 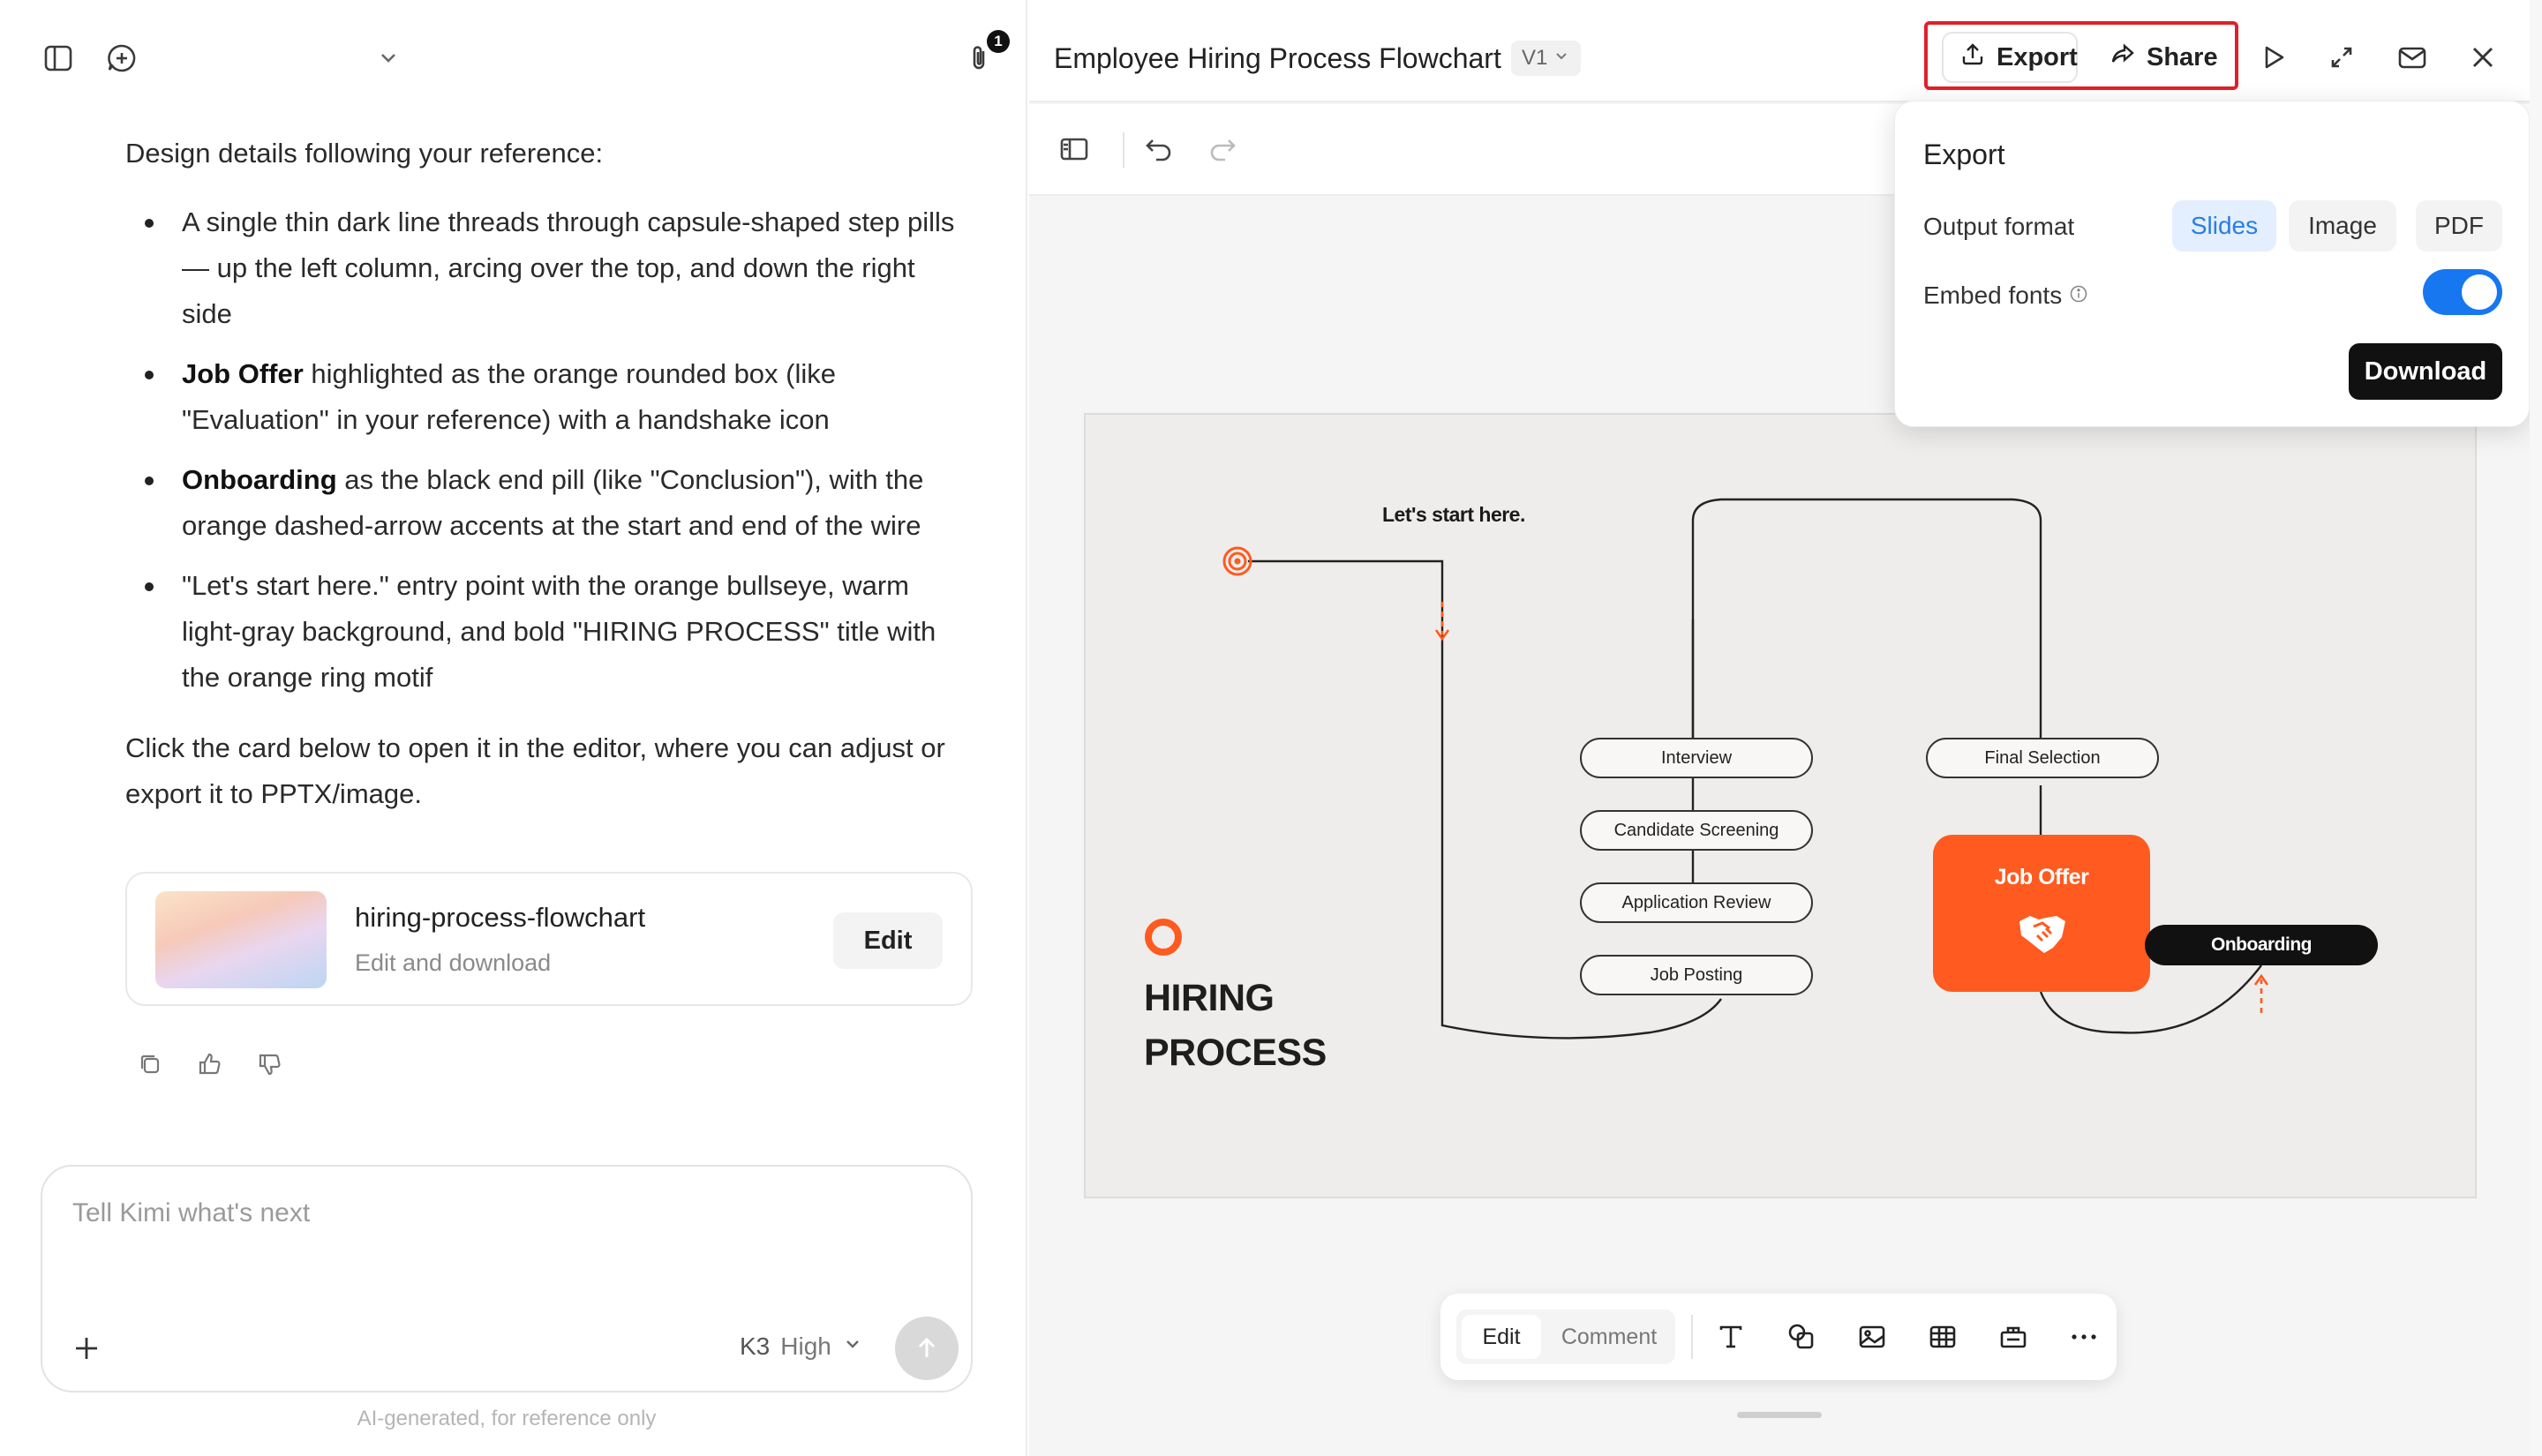 What do you see at coordinates (454, 963) in the screenshot?
I see `file-subtitle: Edit and download` at bounding box center [454, 963].